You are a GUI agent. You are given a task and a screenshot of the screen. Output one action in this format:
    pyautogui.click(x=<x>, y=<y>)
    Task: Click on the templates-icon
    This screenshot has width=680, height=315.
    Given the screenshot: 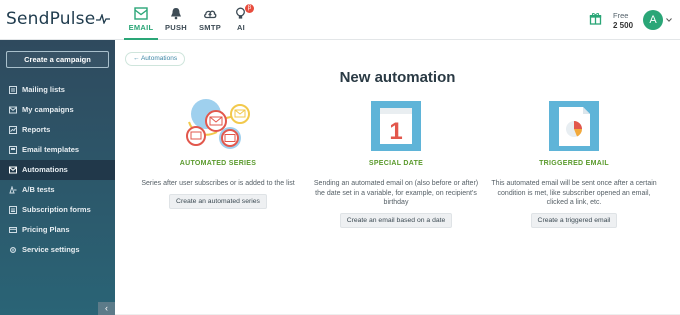 What is the action you would take?
    pyautogui.click(x=13, y=150)
    